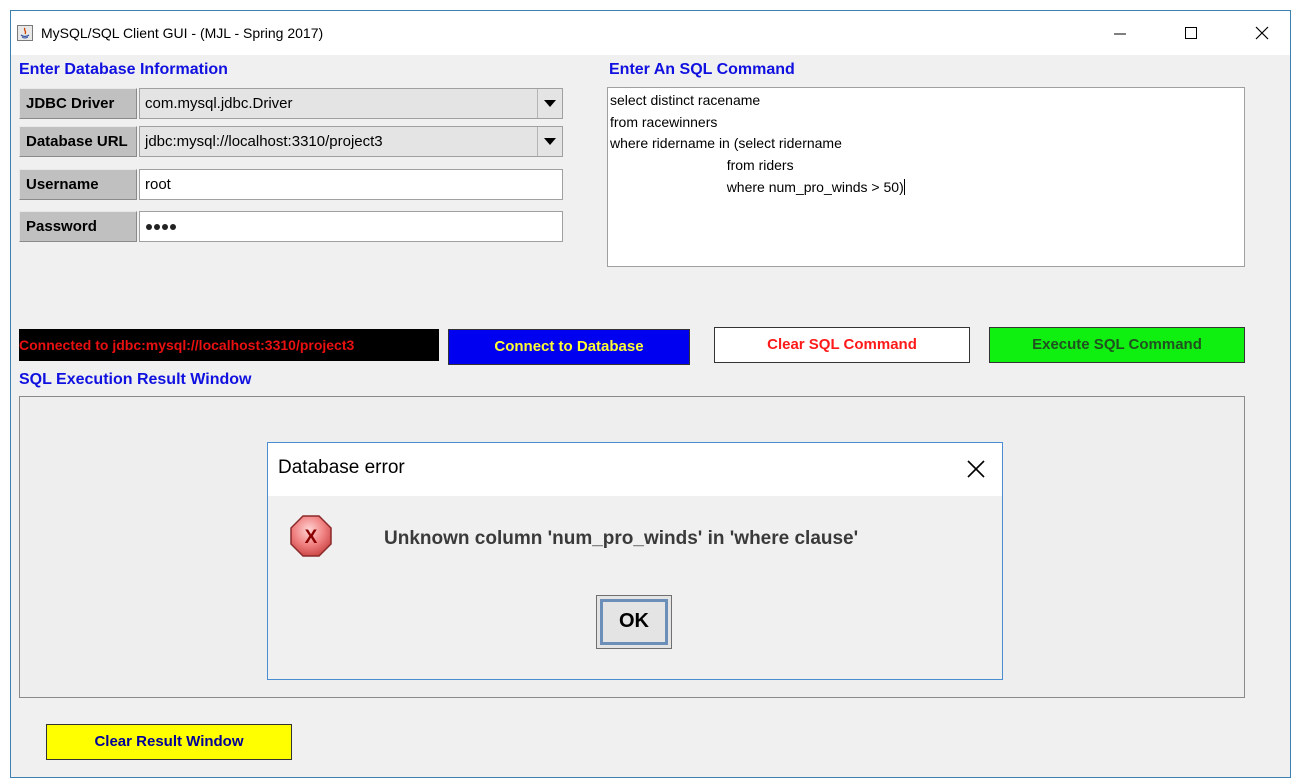 The width and height of the screenshot is (1293, 780). I want to click on password-field, so click(351, 226).